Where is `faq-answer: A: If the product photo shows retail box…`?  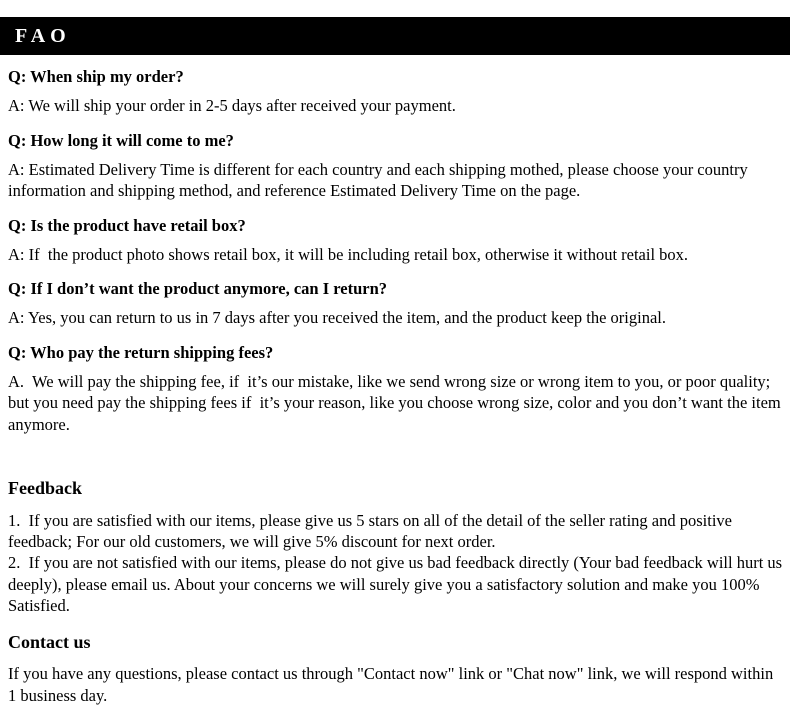 faq-answer: A: If the product photo shows retail box… is located at coordinates (348, 254).